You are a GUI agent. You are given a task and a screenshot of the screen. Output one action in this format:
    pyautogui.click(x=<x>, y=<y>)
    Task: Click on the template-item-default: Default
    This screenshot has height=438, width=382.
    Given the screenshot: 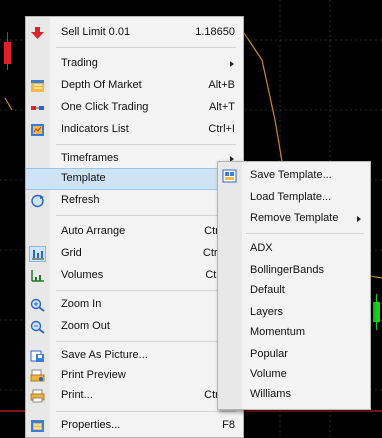 What is the action you would take?
    pyautogui.click(x=294, y=291)
    